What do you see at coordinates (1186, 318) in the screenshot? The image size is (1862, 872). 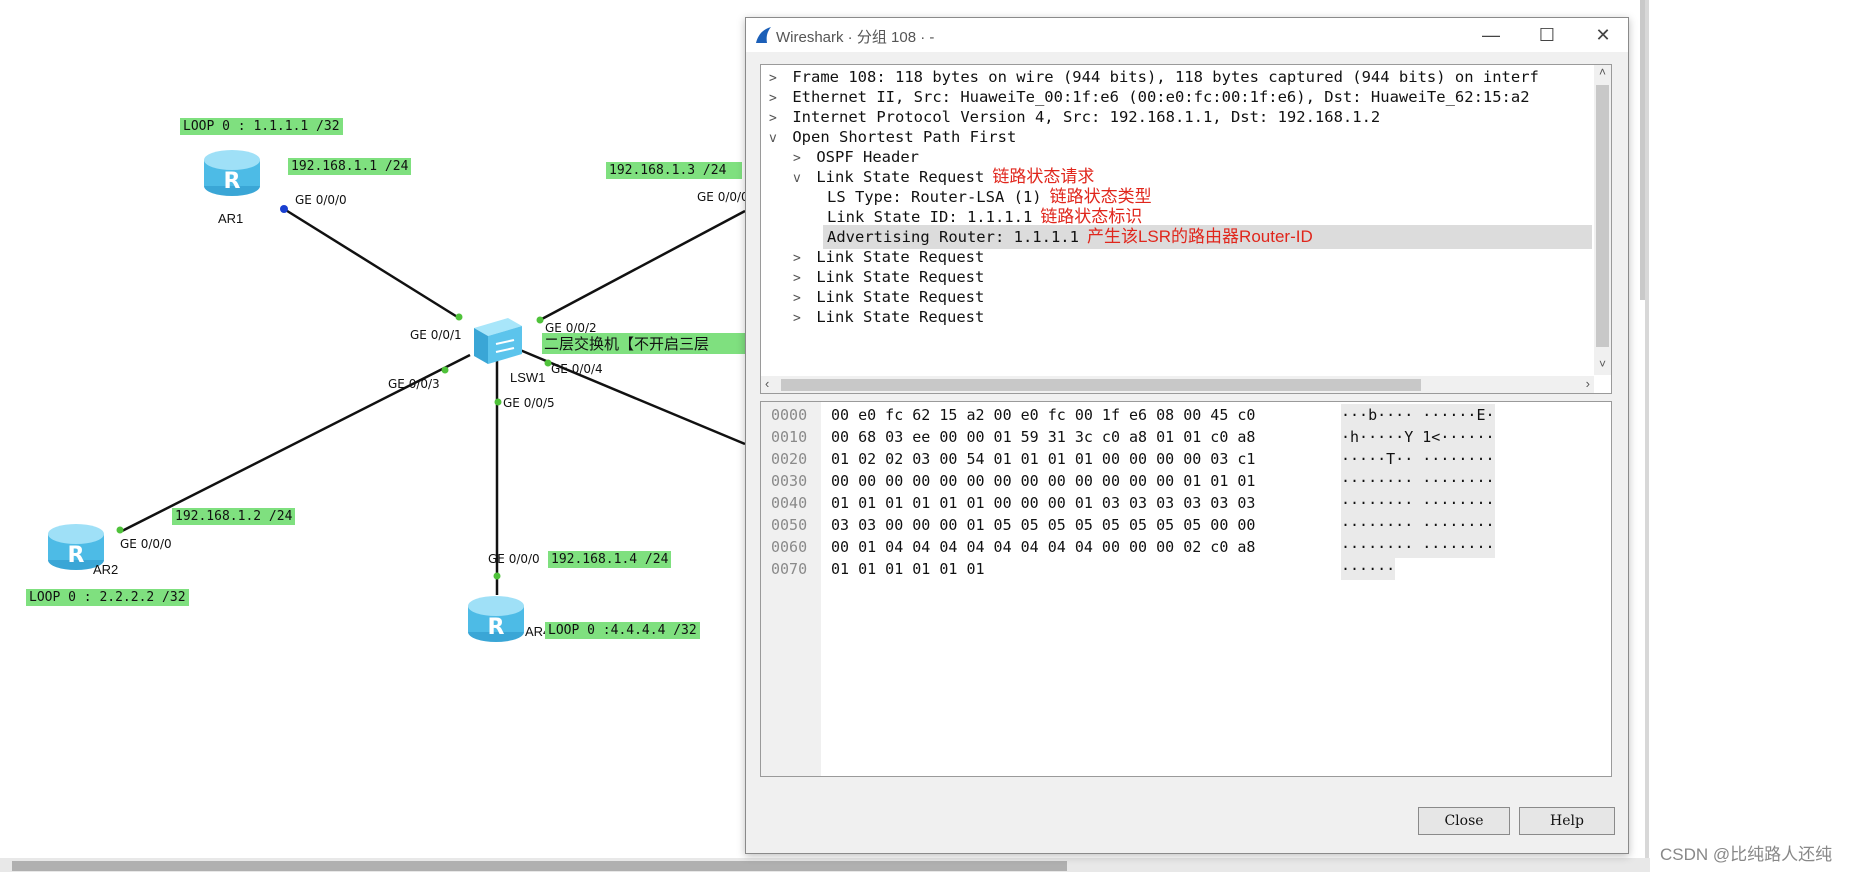 I see `tree-row-lsr-5: > Link State Request` at bounding box center [1186, 318].